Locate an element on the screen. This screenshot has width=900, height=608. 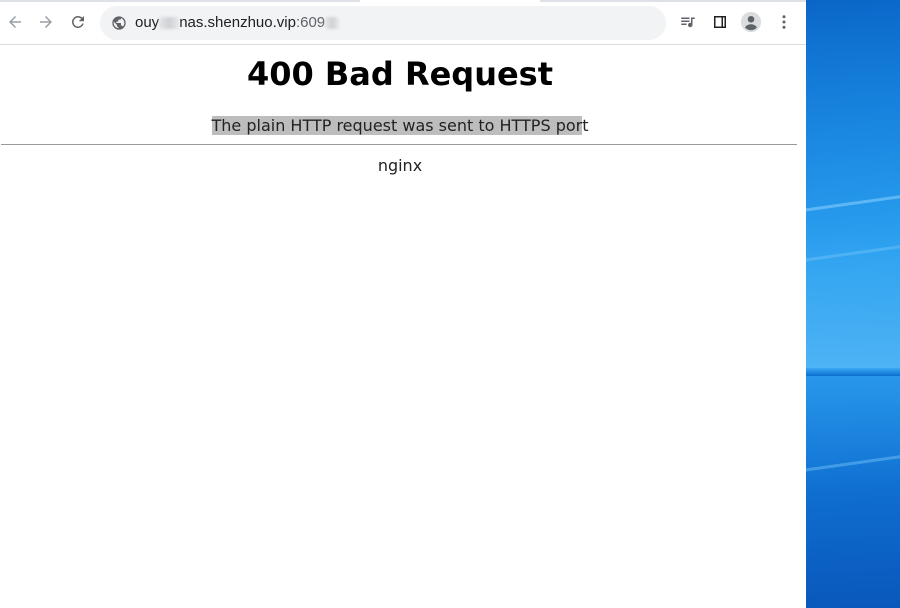
globe-icon is located at coordinates (119, 23).